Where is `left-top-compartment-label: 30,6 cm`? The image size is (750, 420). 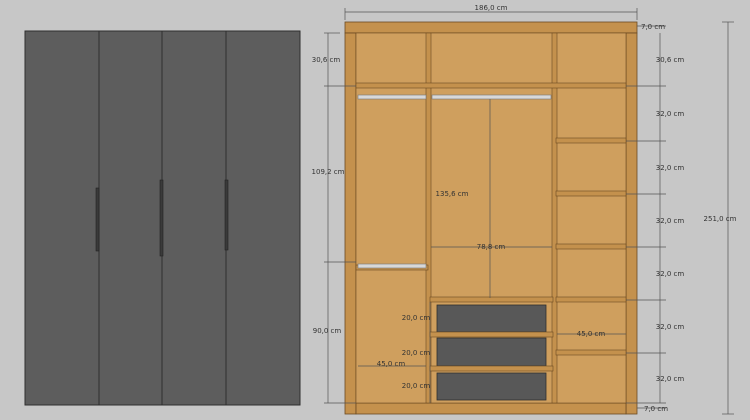 left-top-compartment-label: 30,6 cm is located at coordinates (326, 60).